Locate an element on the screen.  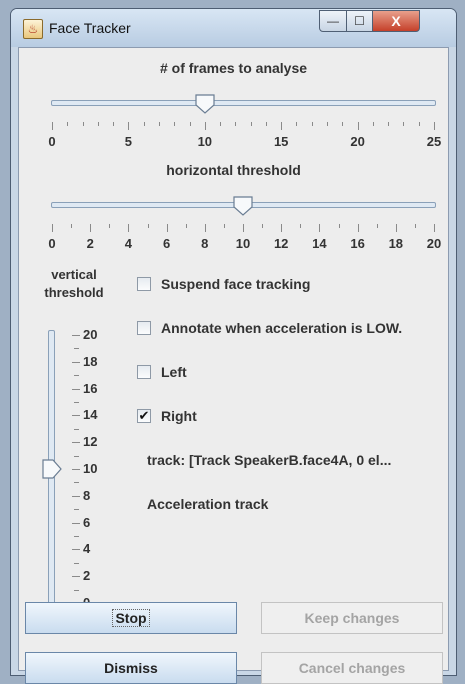
suspend-face-tracking-label: Suspend face tracking is located at coordinates (236, 284).